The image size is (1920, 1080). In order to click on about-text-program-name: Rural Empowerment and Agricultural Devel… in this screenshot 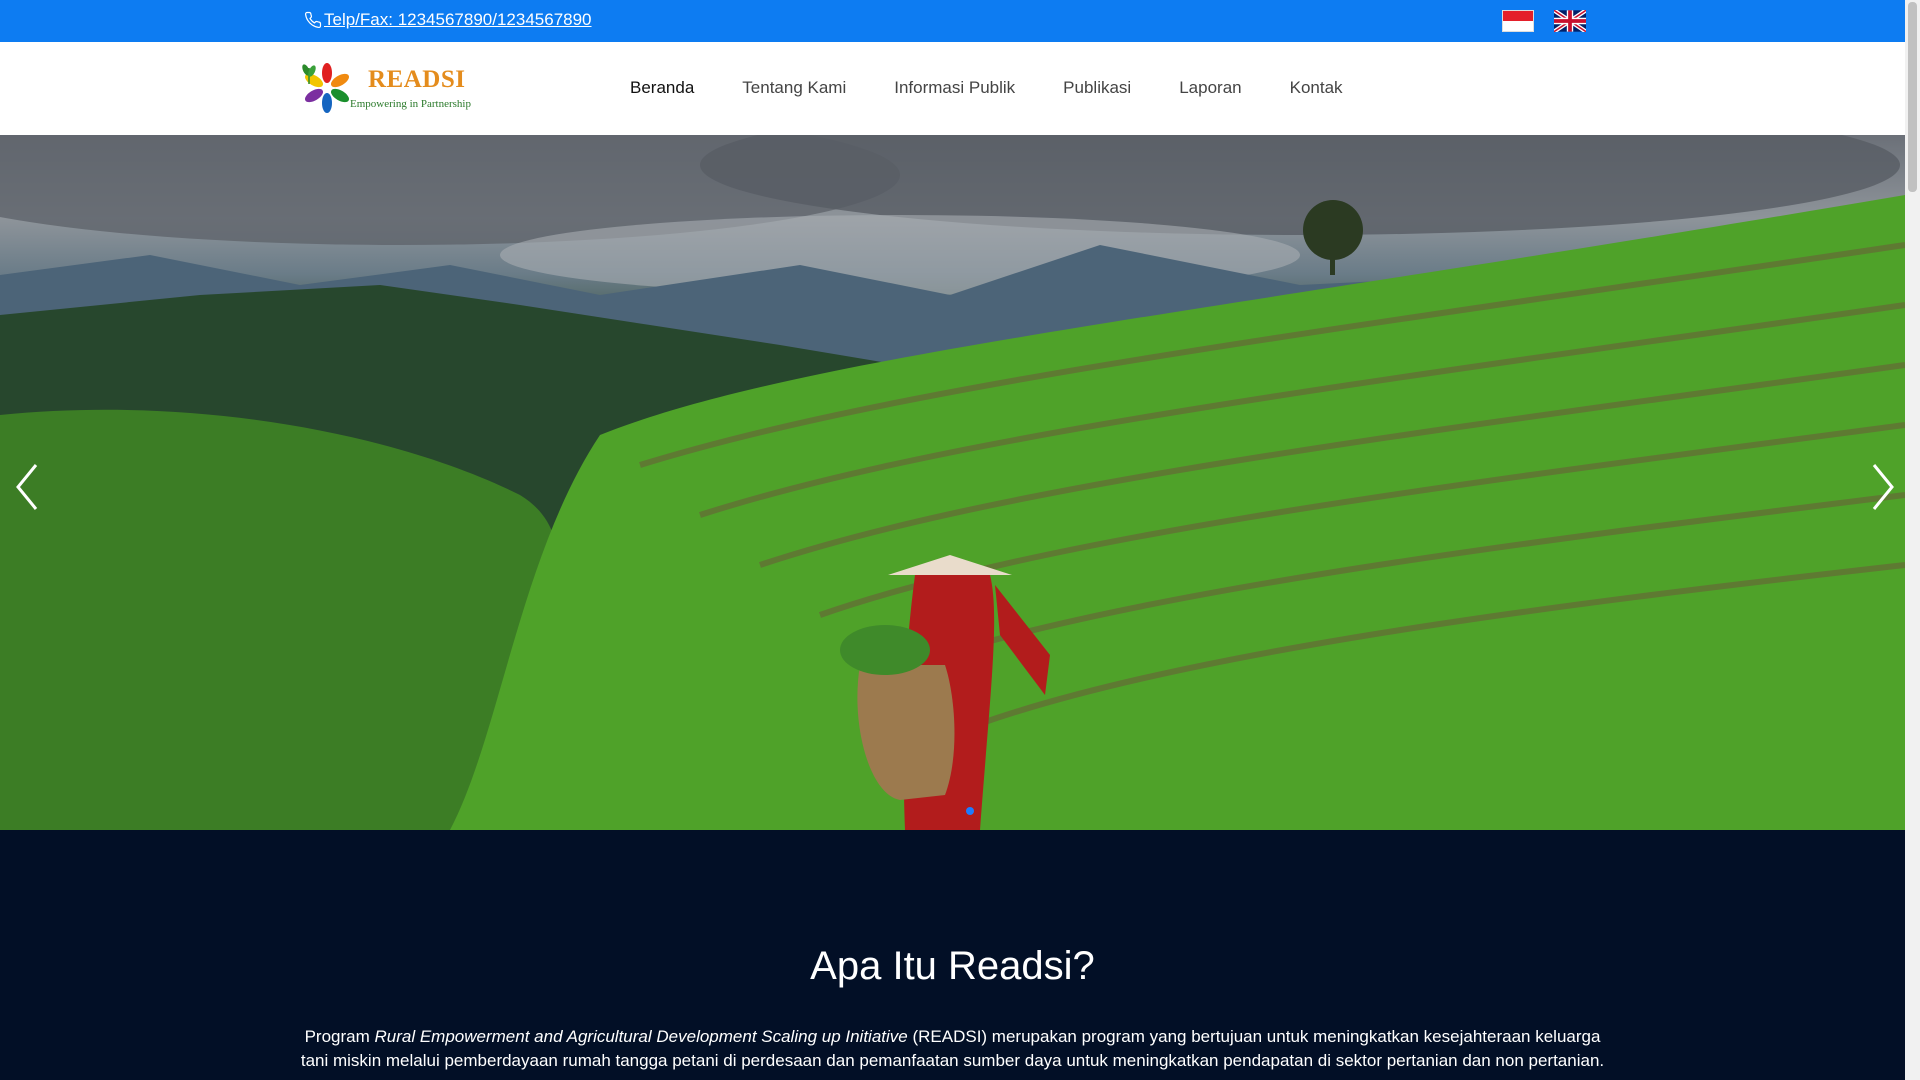, I will do `click(641, 1036)`.